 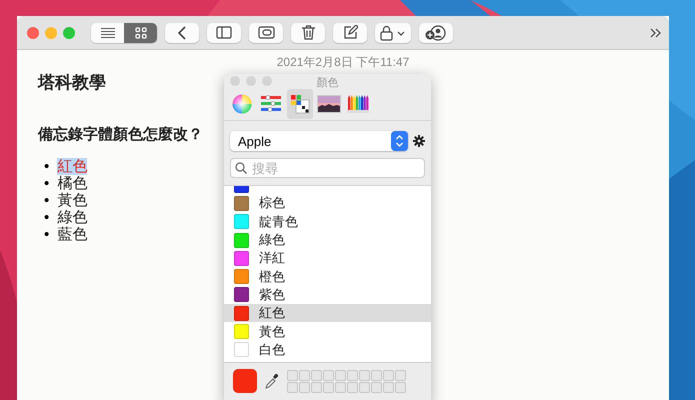 I want to click on gallery-view-button, so click(x=140, y=32).